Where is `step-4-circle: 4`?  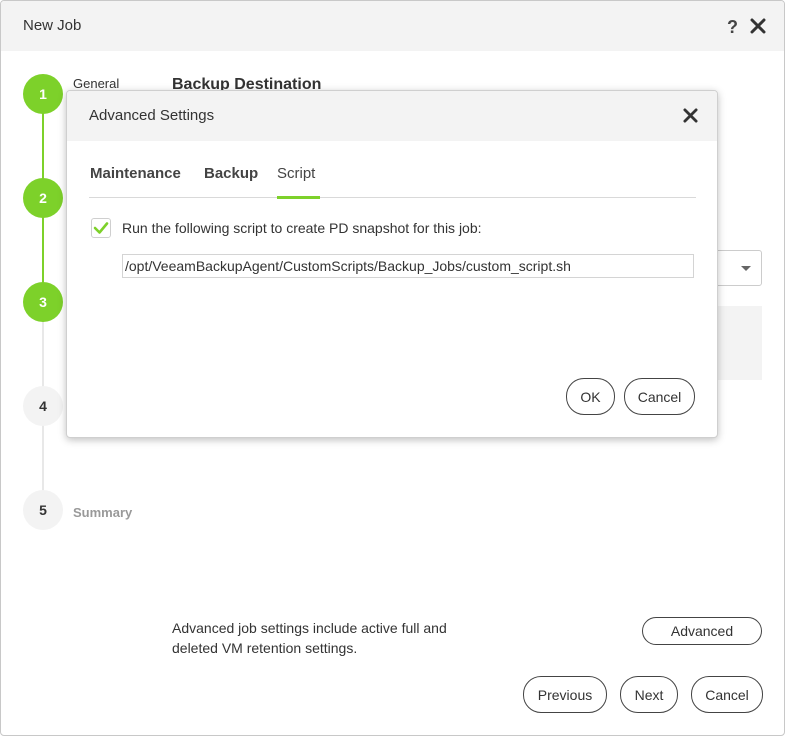
step-4-circle: 4 is located at coordinates (43, 406).